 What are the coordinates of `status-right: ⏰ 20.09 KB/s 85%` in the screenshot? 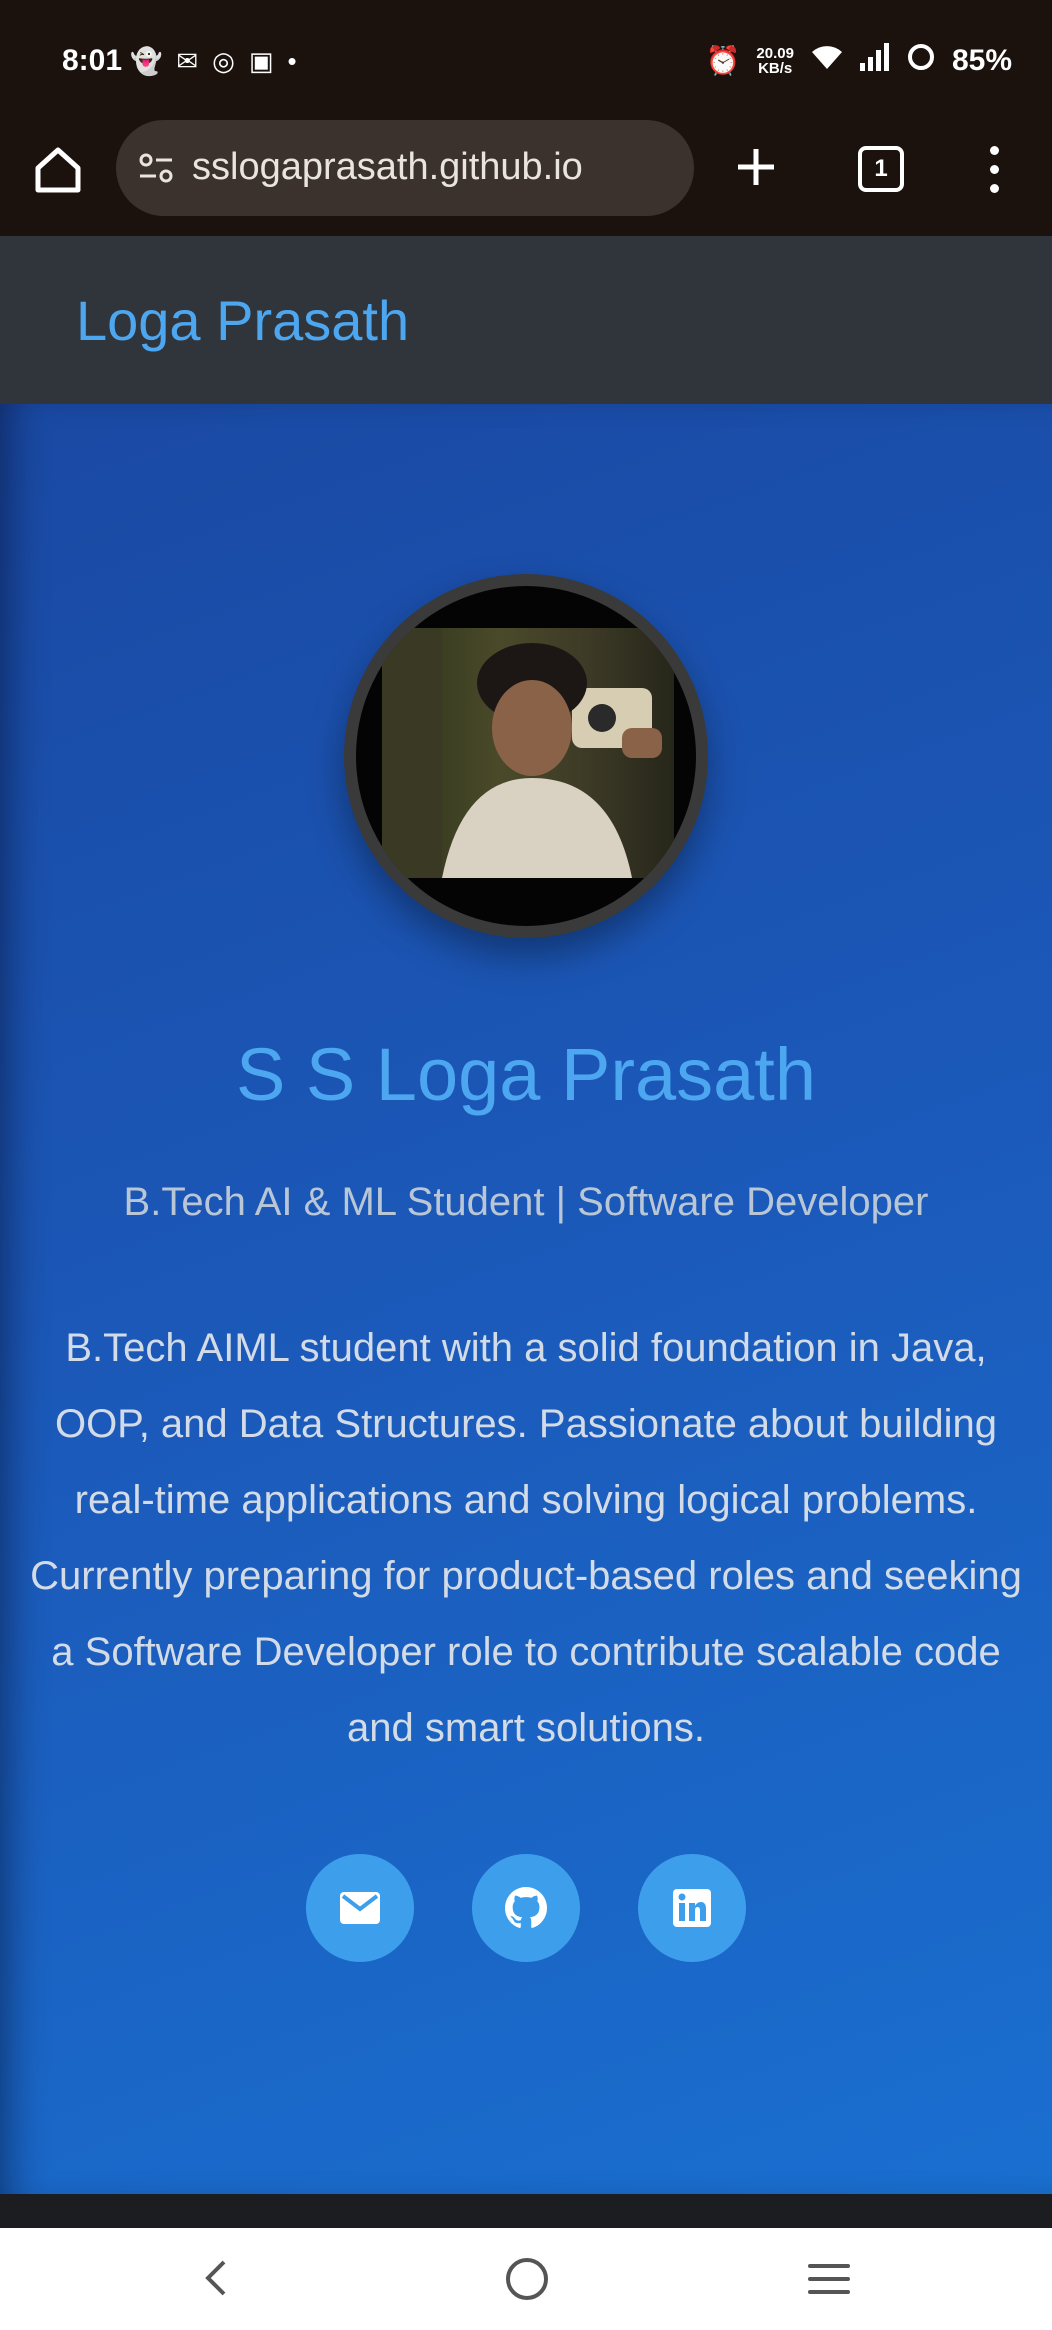 It's located at (859, 60).